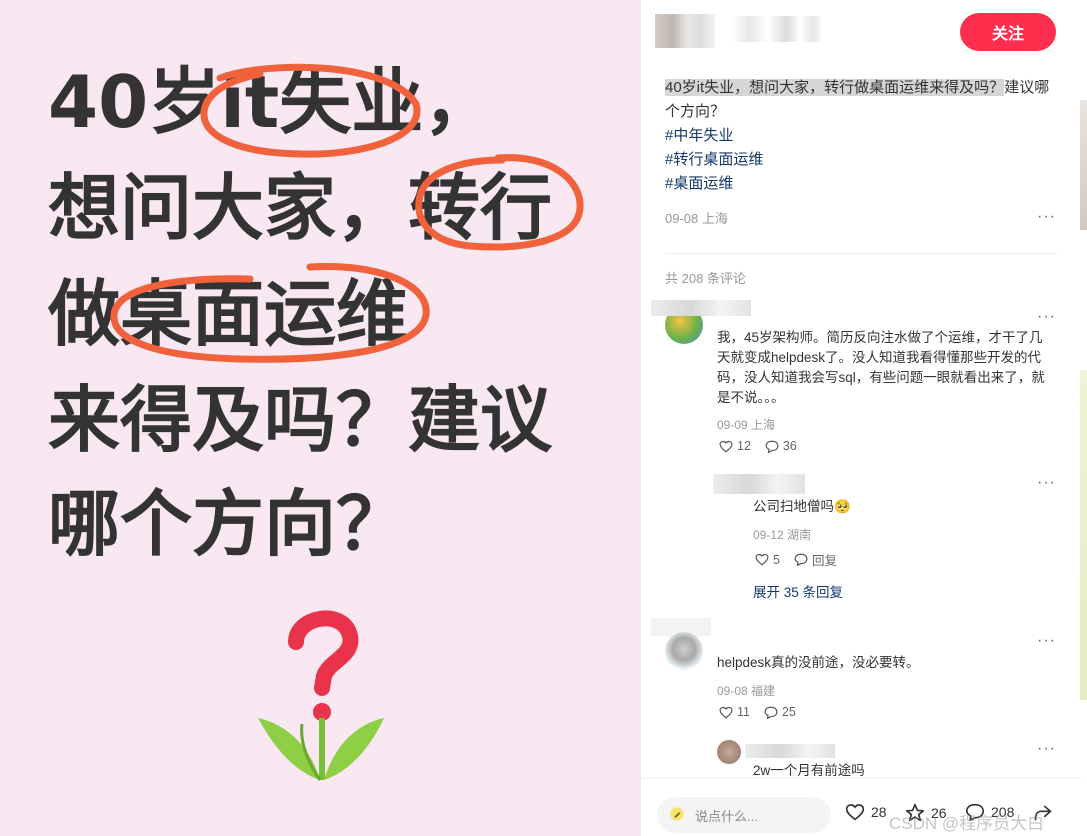 This screenshot has width=1087, height=836. I want to click on reply-actions: 5 回复, so click(796, 559).